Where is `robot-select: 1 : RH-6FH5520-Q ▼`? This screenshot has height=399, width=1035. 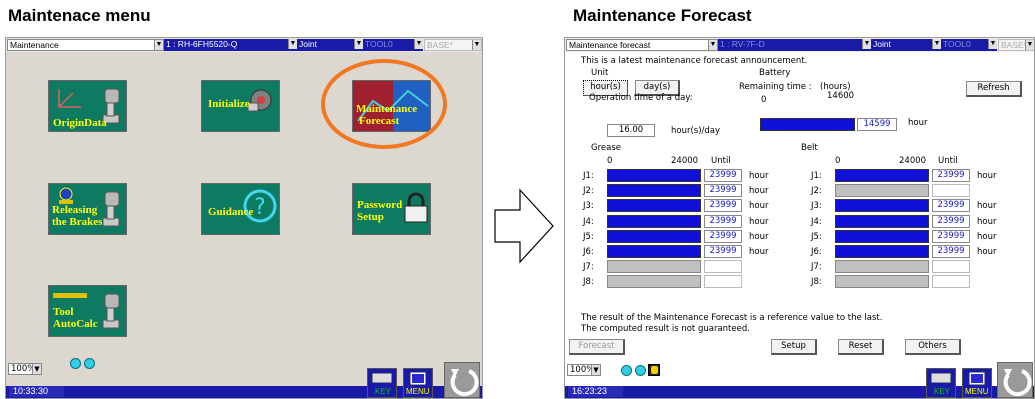
robot-select: 1 : RH-6FH5520-Q ▼ is located at coordinates (230, 45).